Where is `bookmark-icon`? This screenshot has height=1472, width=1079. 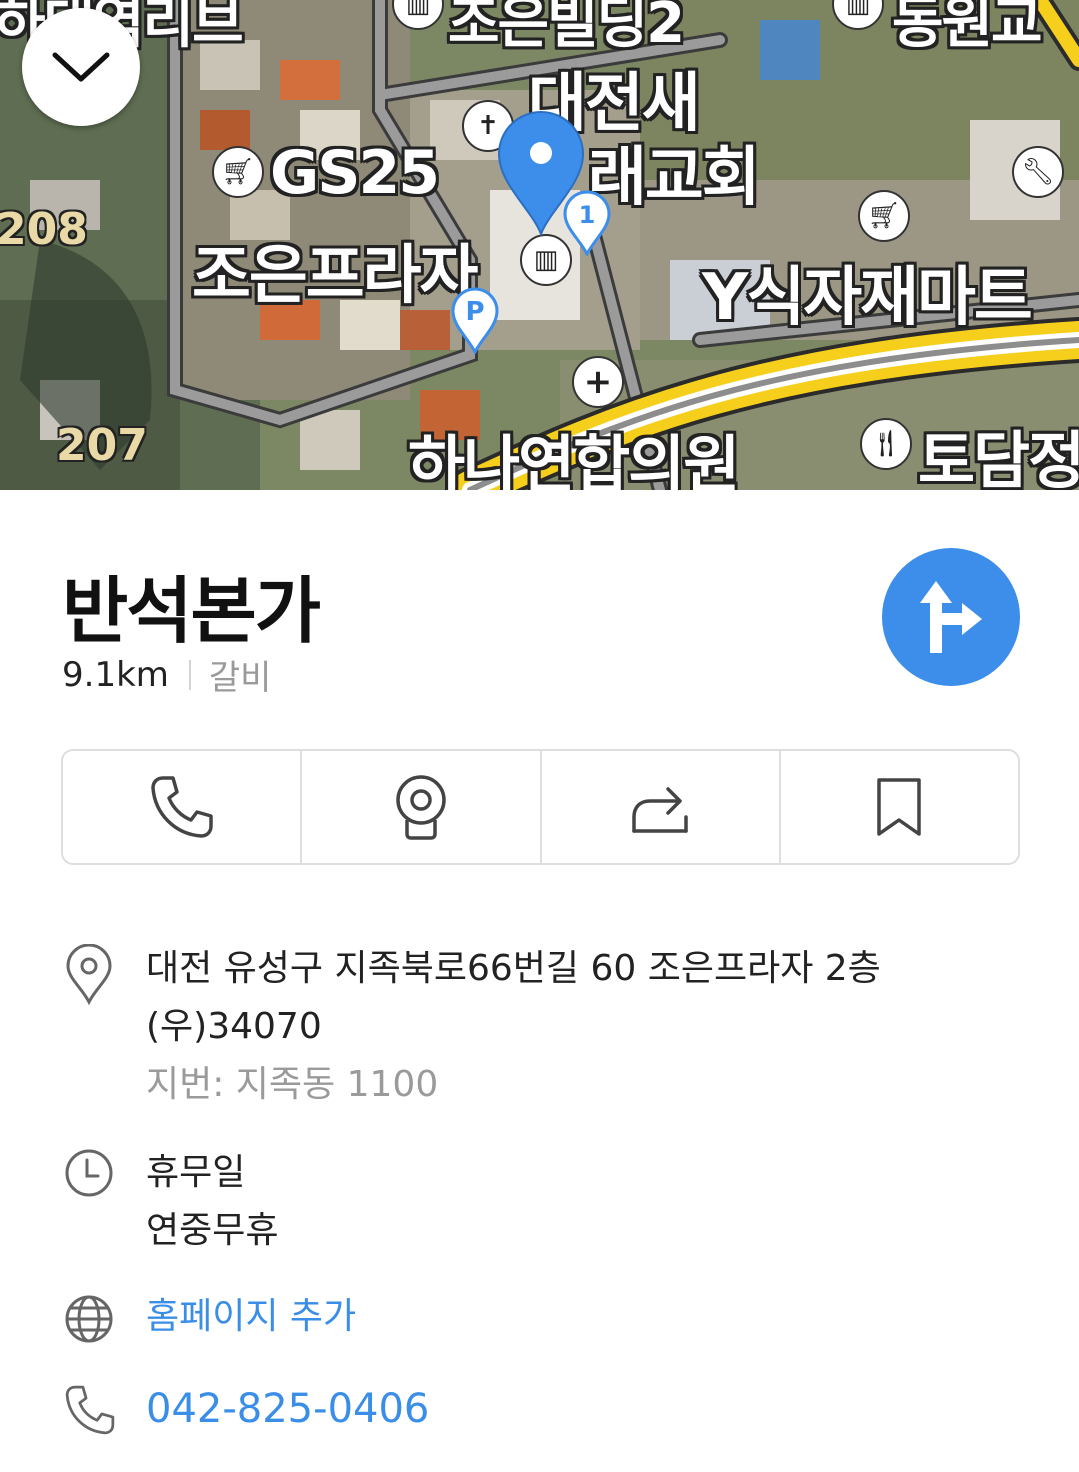
bookmark-icon is located at coordinates (899, 807).